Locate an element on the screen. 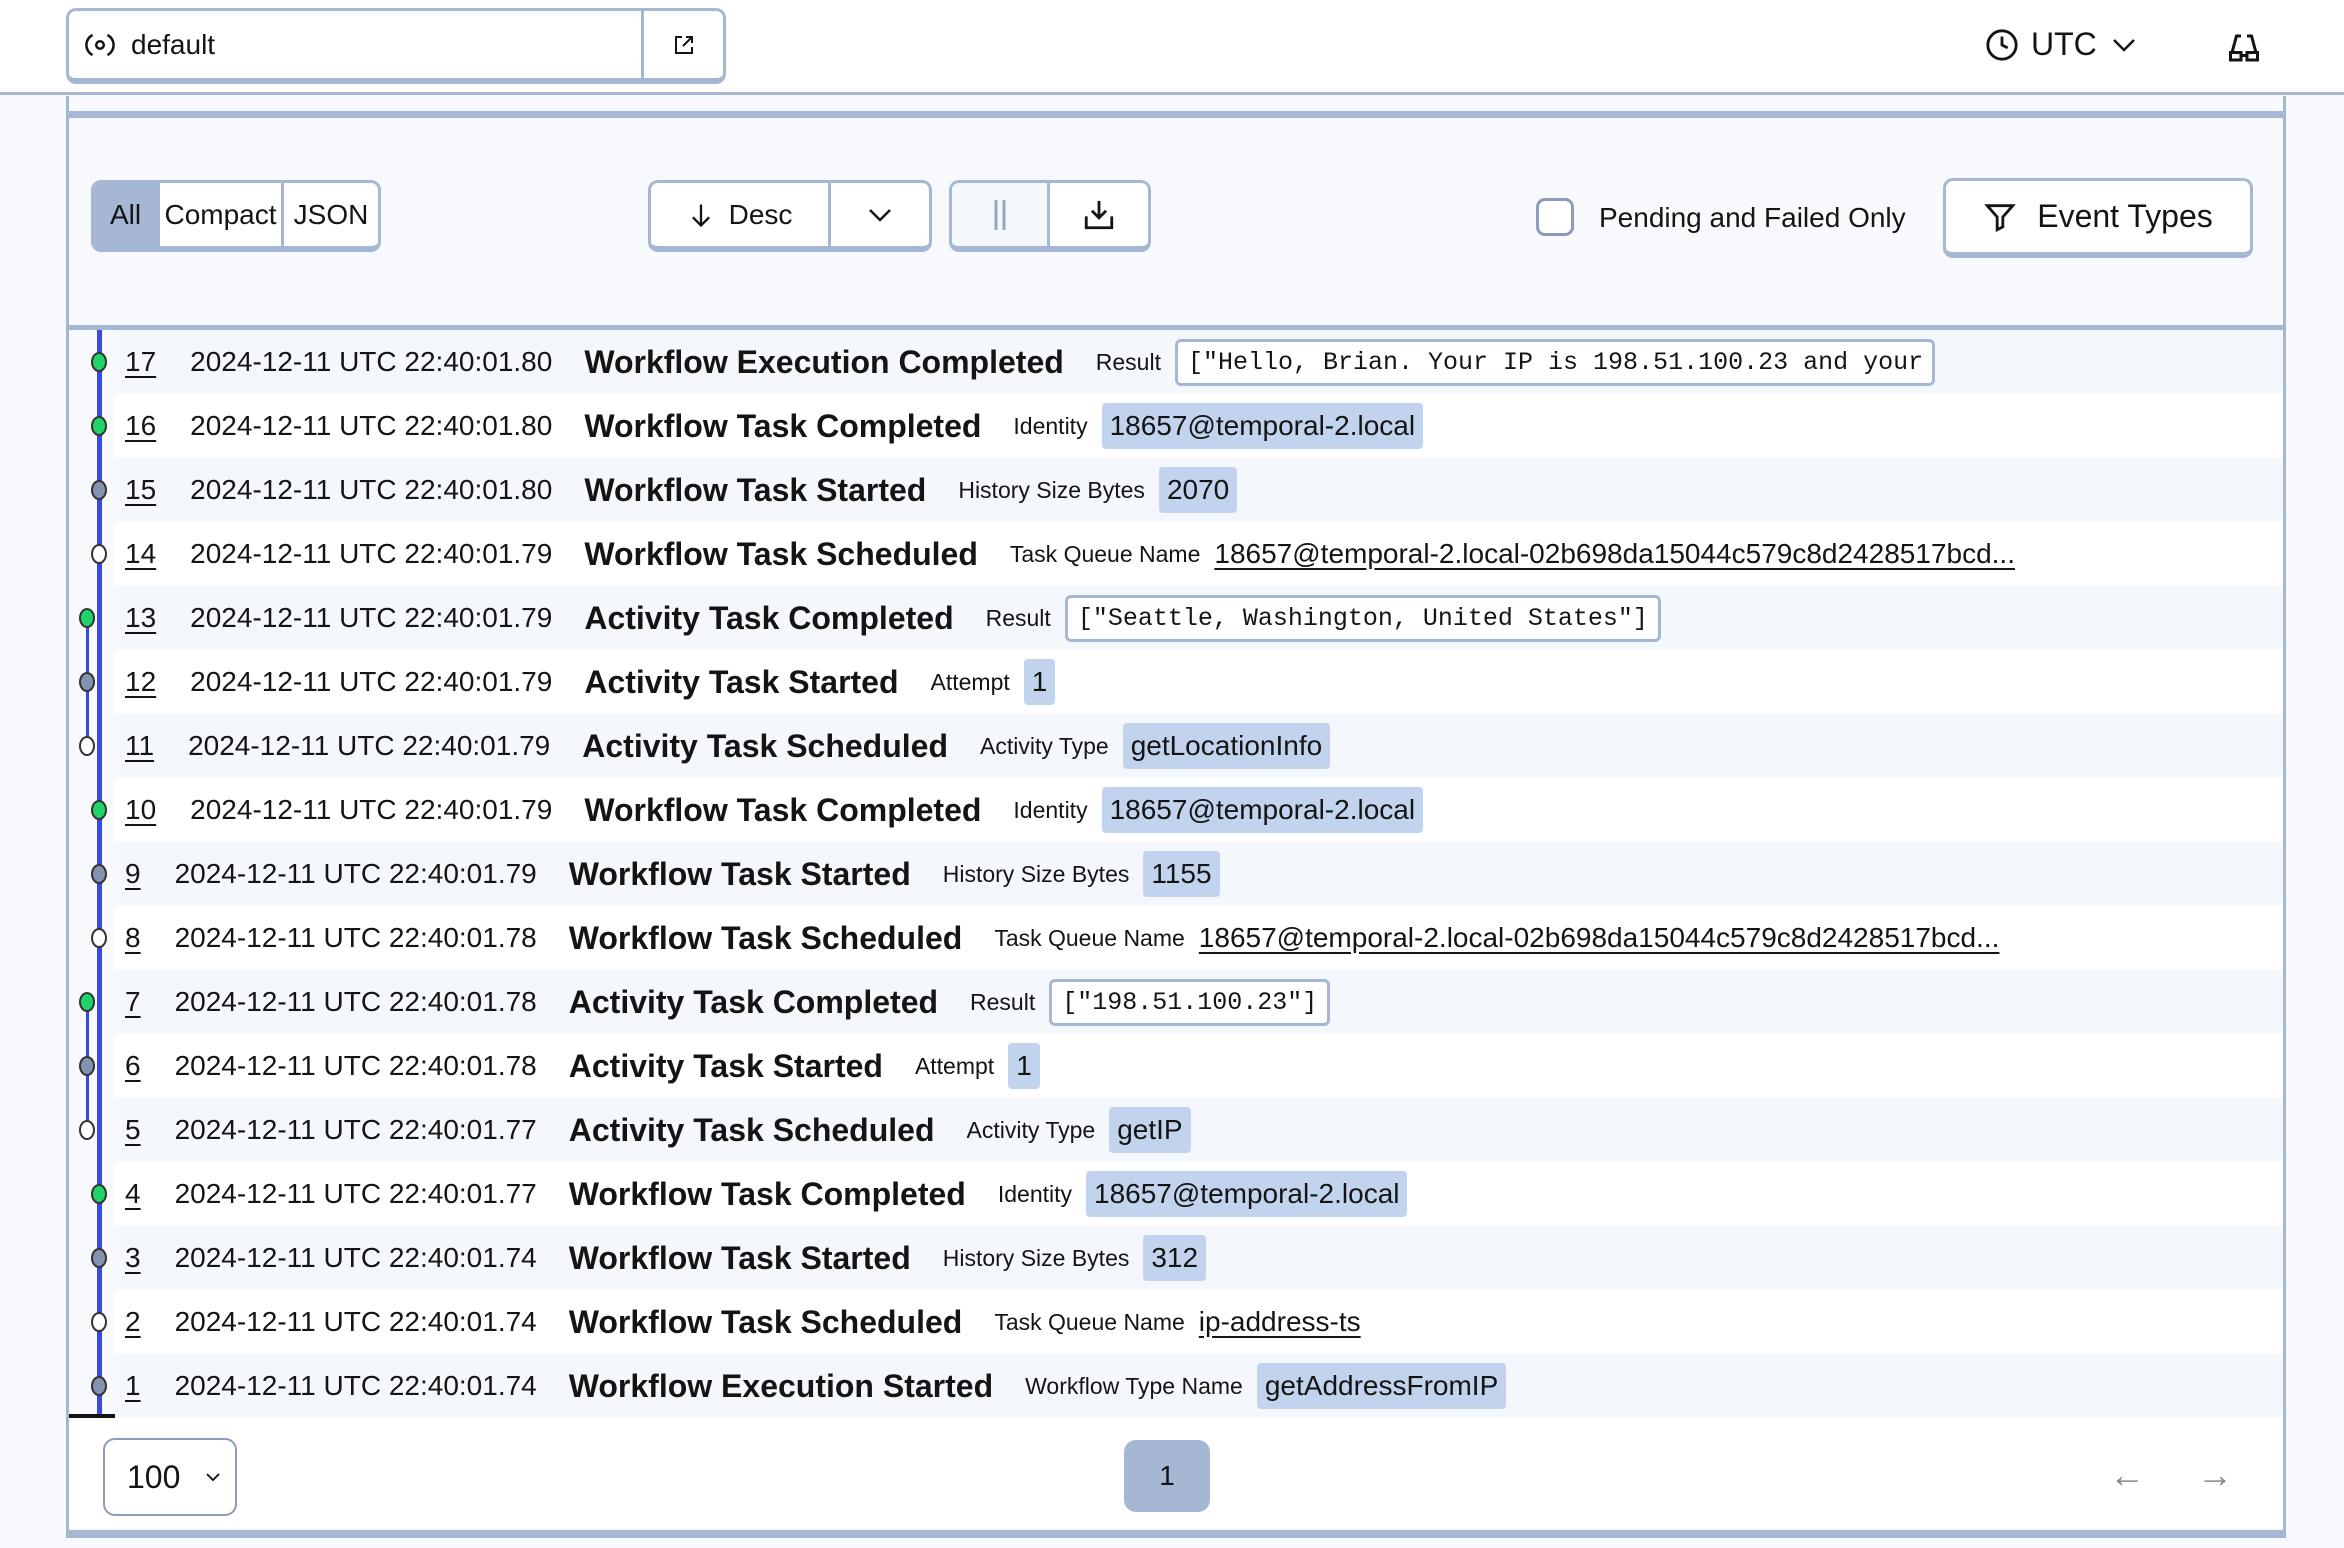 Image resolution: width=2344 pixels, height=1548 pixels. status-completed-icon is located at coordinates (99, 426).